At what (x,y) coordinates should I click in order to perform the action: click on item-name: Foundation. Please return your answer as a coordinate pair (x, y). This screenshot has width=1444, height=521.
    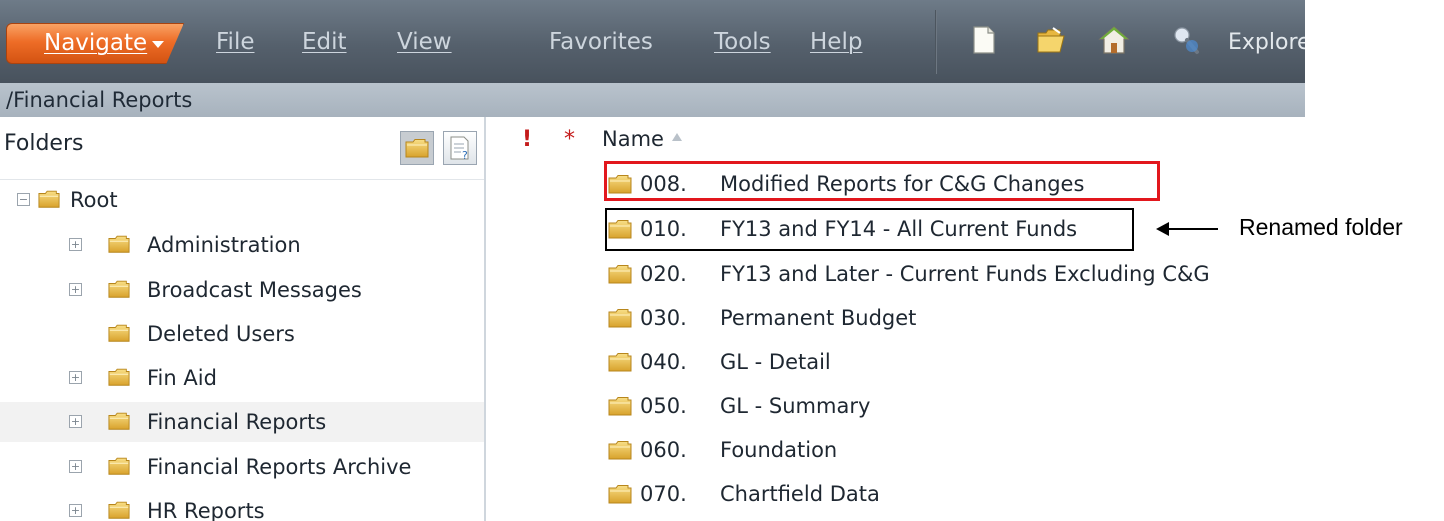
    Looking at the image, I should click on (779, 450).